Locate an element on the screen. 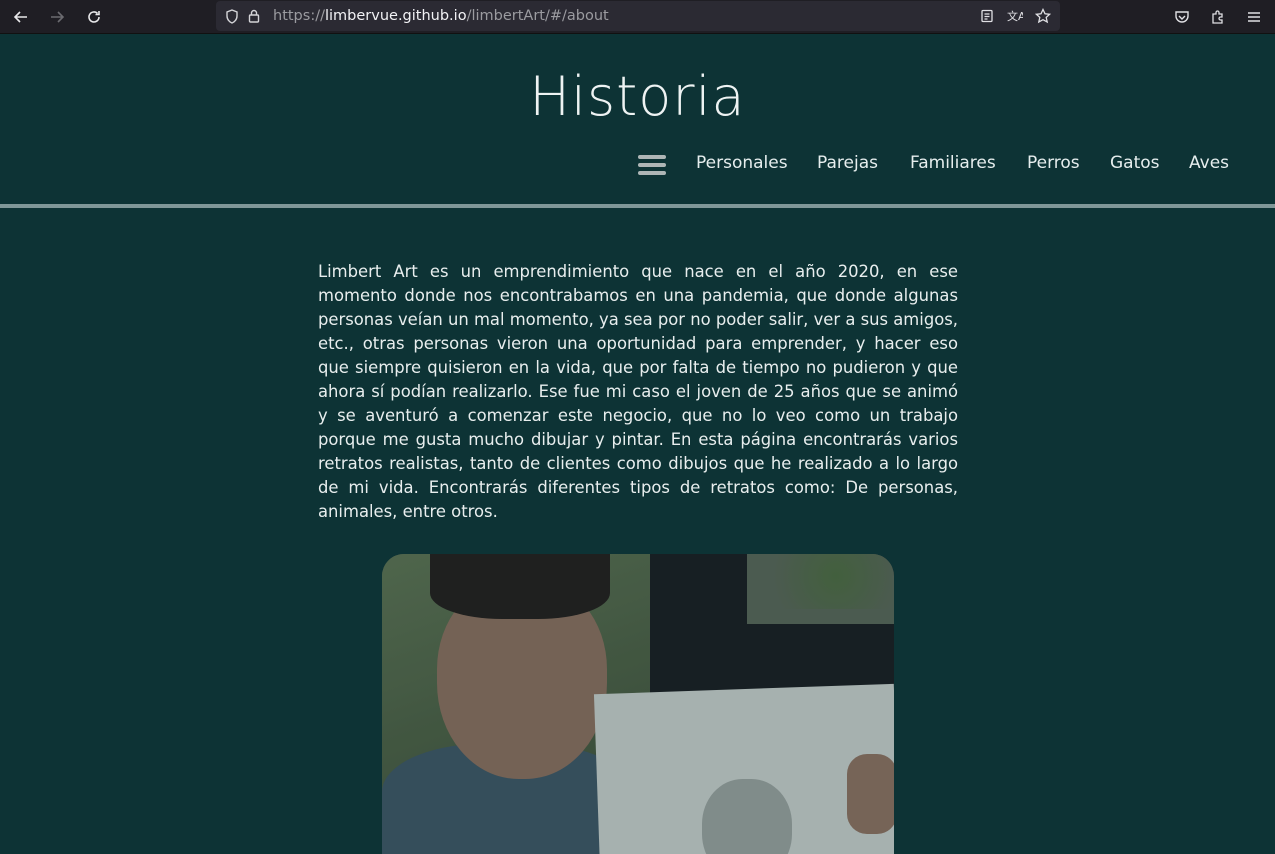 The height and width of the screenshot is (854, 1275). forward-button is located at coordinates (57, 17).